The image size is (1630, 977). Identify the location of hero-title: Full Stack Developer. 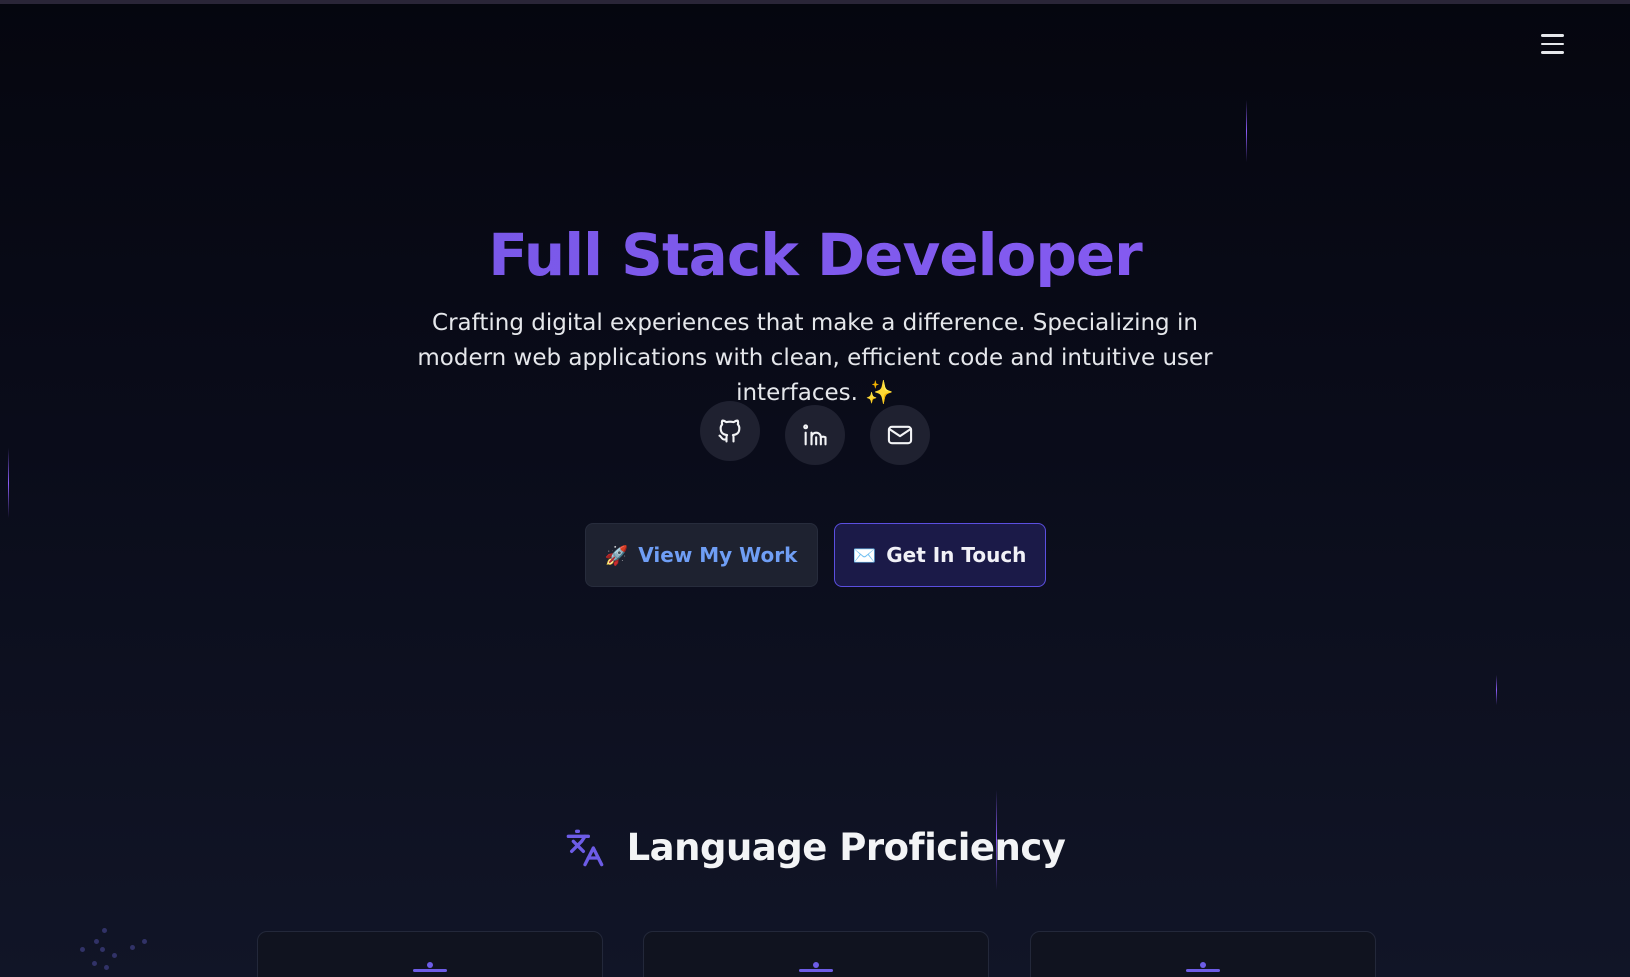
(815, 255).